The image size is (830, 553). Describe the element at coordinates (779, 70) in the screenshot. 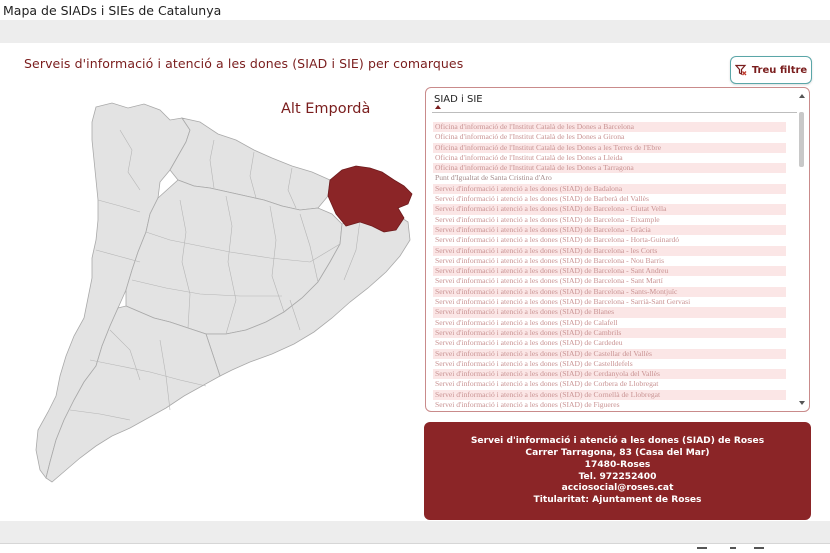

I see `clear-filter-label: Treu filtre` at that location.